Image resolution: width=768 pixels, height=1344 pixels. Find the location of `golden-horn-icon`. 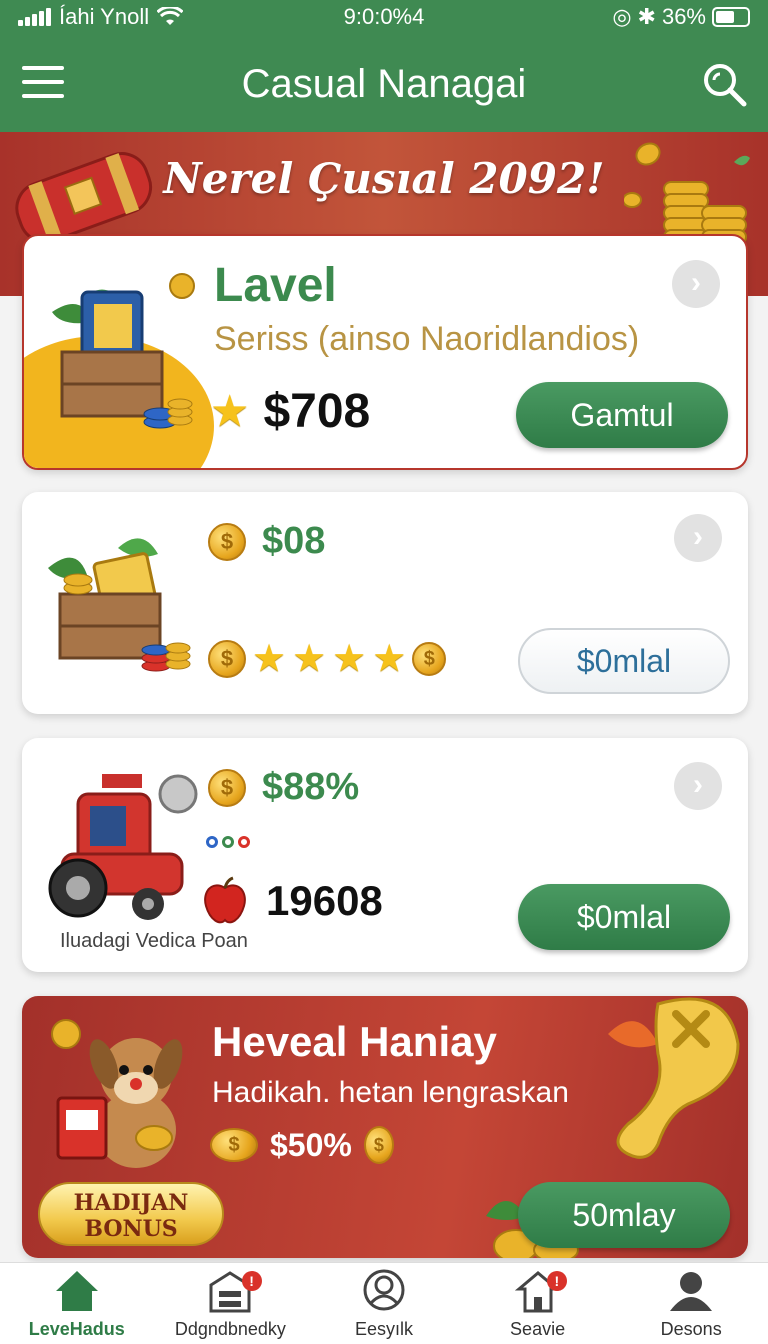

golden-horn-icon is located at coordinates (674, 1078).